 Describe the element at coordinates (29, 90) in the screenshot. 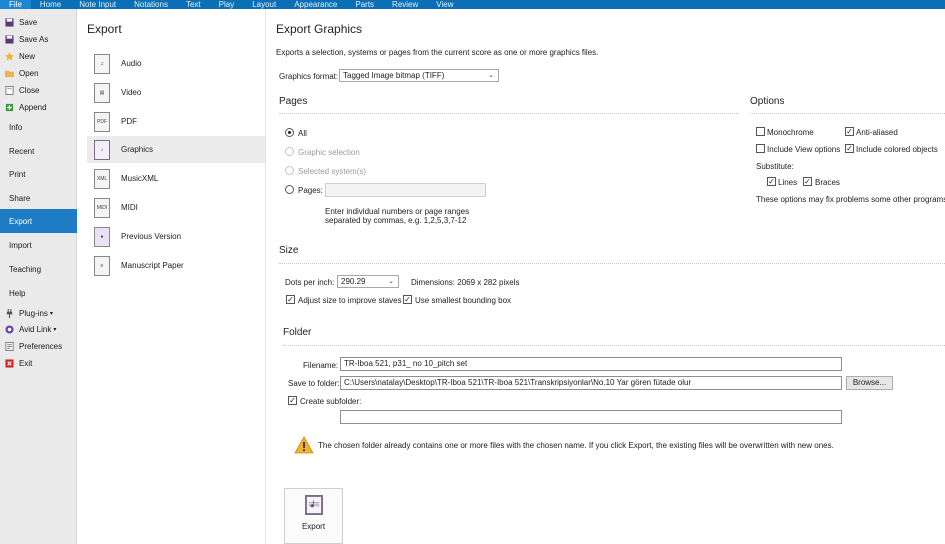

I see `menu-close-label: Close` at that location.